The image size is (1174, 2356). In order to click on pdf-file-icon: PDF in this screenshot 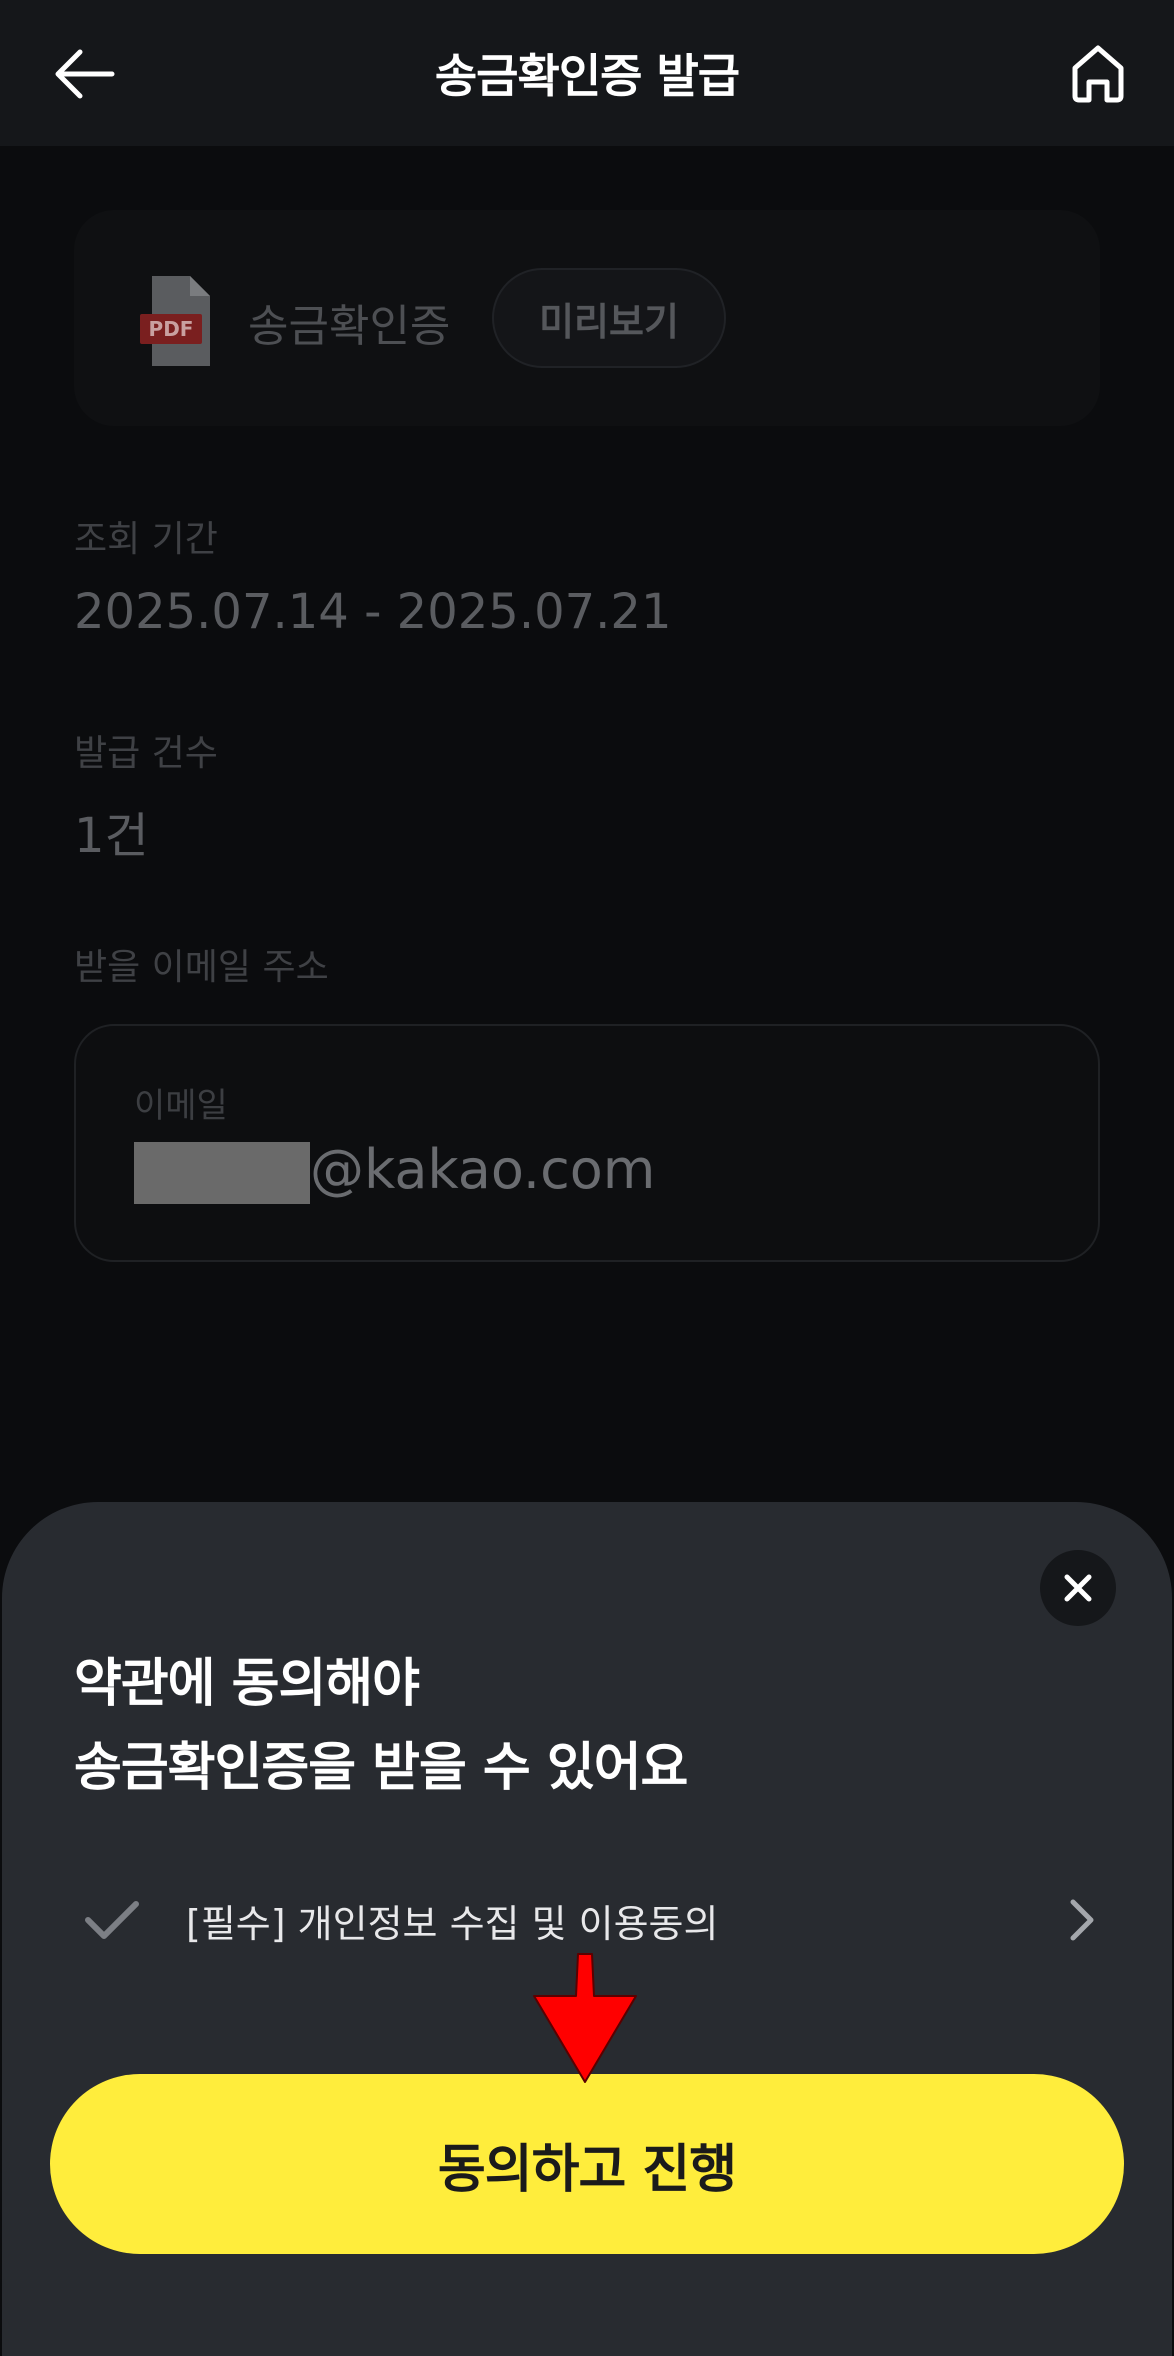, I will do `click(180, 321)`.